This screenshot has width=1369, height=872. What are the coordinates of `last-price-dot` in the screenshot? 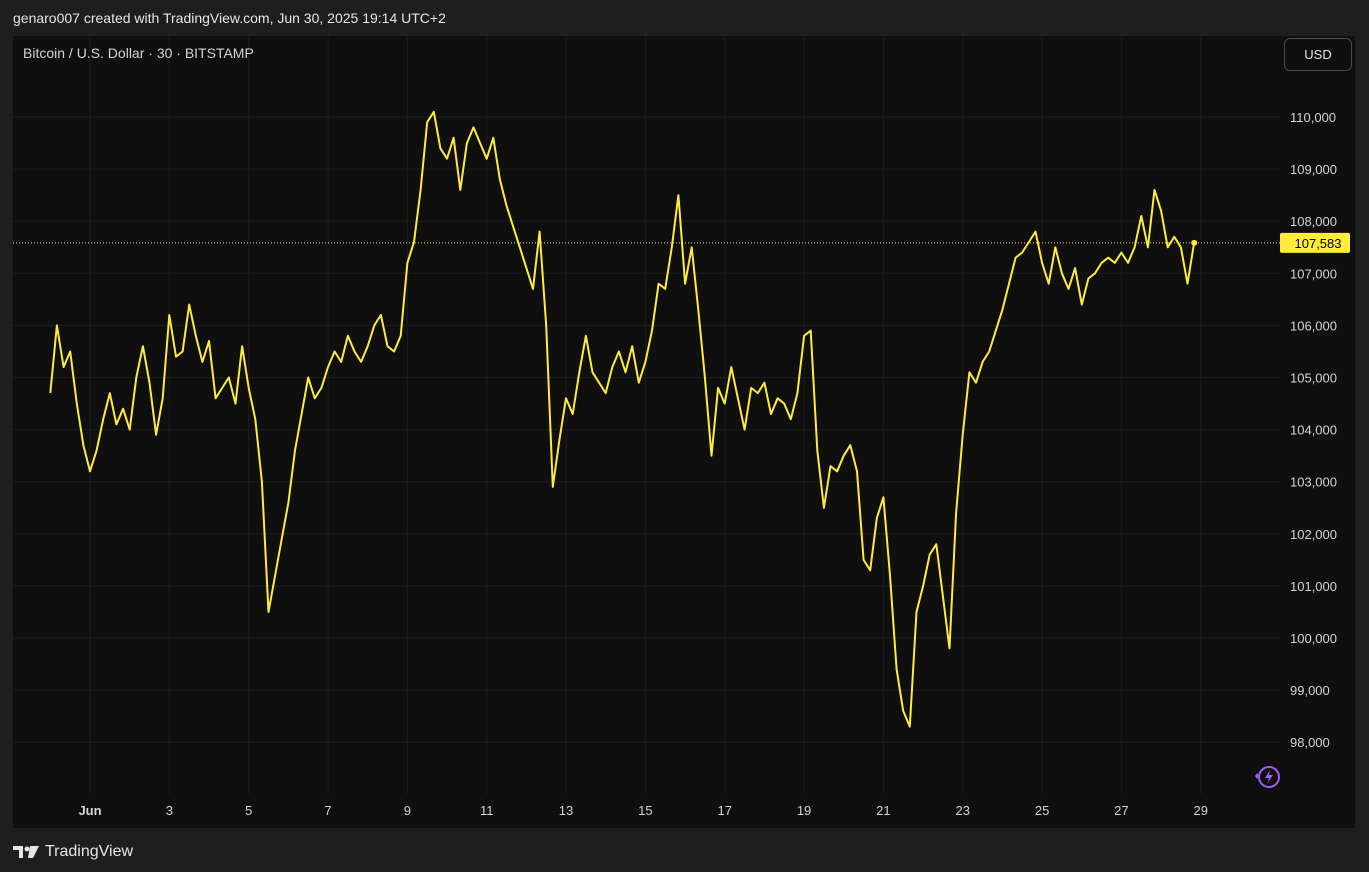 It's located at (1194, 242).